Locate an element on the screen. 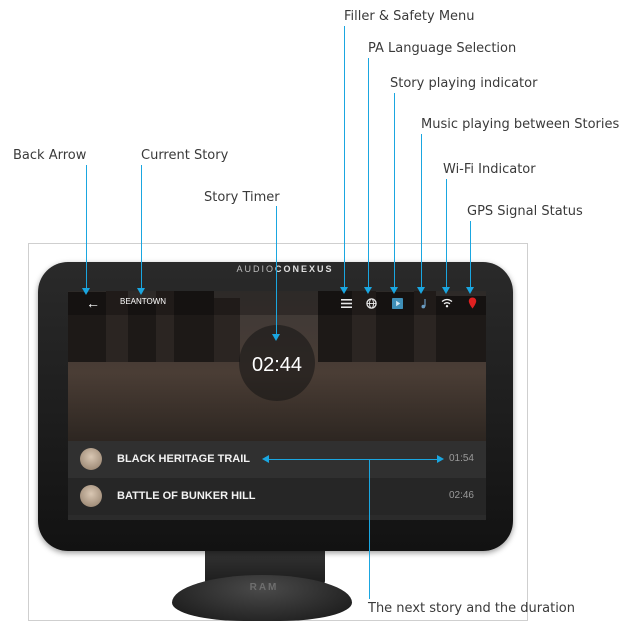 This screenshot has height=626, width=624. story-duration: 01:54 is located at coordinates (461, 458).